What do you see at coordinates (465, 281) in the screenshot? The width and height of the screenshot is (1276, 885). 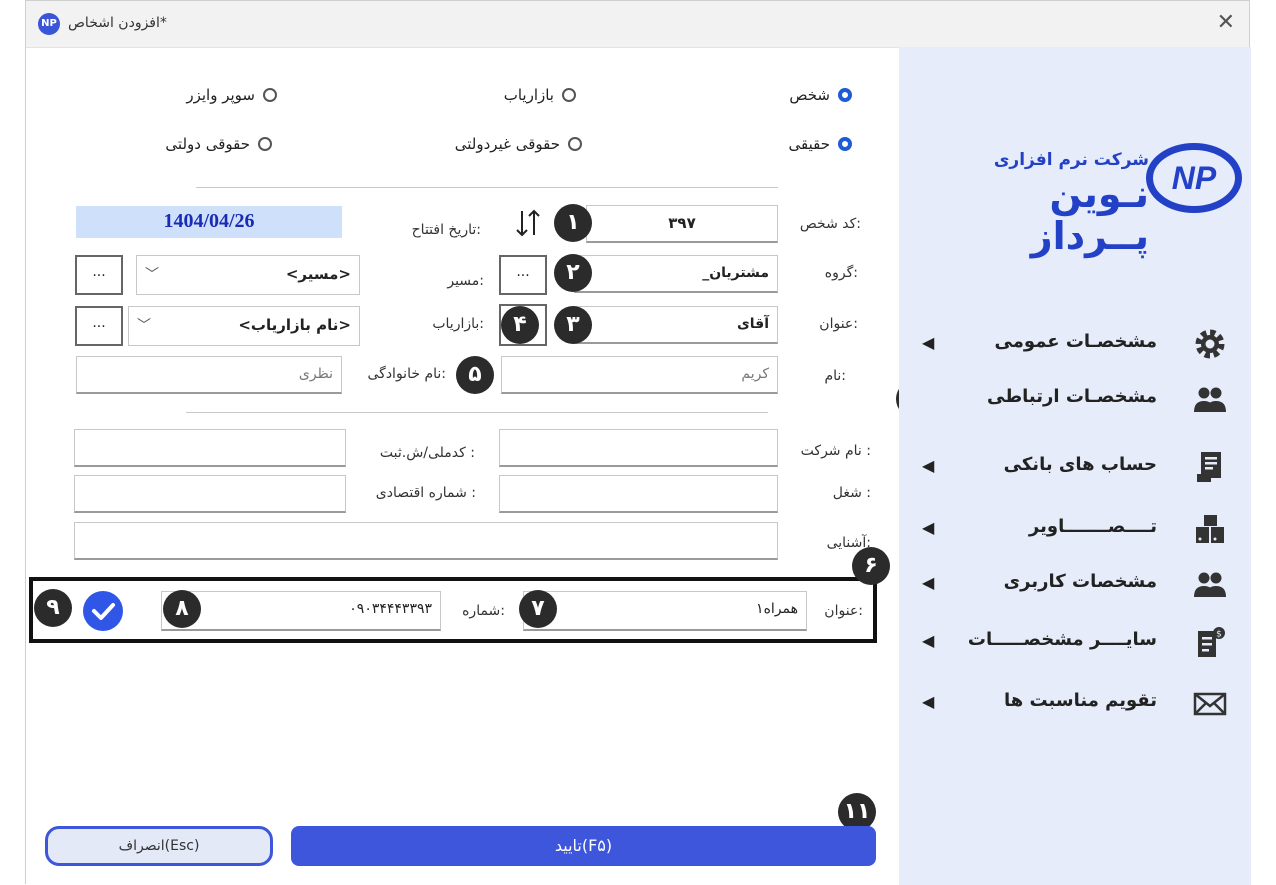 I see `route-label: مسیر:` at bounding box center [465, 281].